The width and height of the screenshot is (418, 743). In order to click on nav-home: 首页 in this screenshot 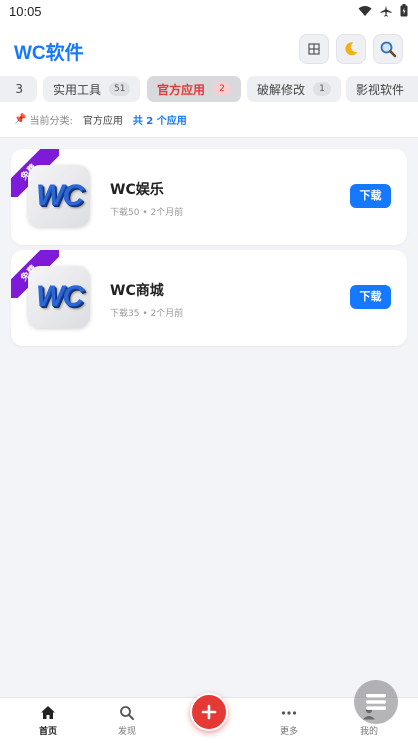, I will do `click(48, 720)`.